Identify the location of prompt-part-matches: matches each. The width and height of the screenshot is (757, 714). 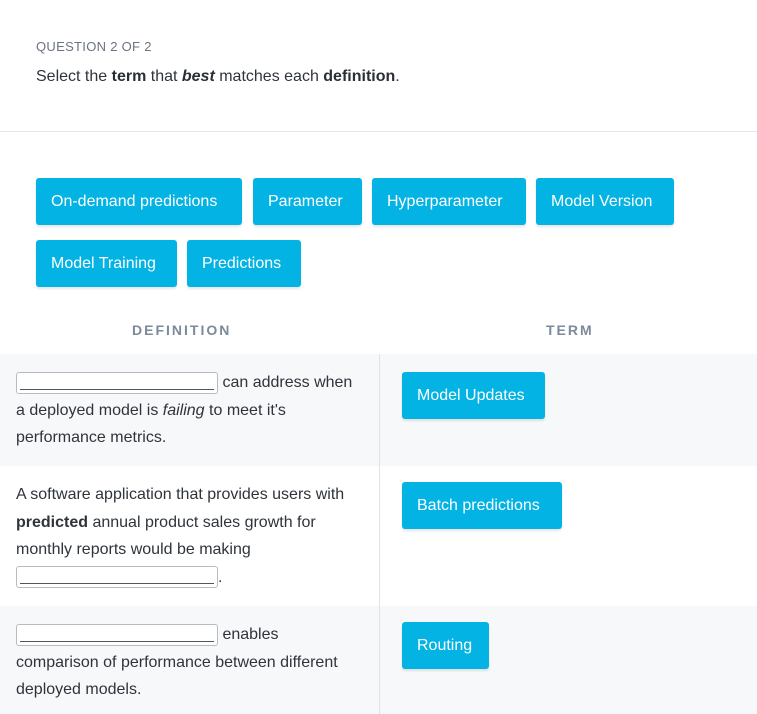
(269, 76).